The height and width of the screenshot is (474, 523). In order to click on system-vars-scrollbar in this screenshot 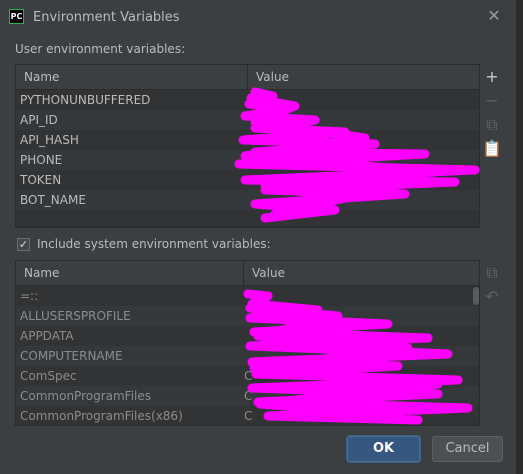, I will do `click(475, 355)`.